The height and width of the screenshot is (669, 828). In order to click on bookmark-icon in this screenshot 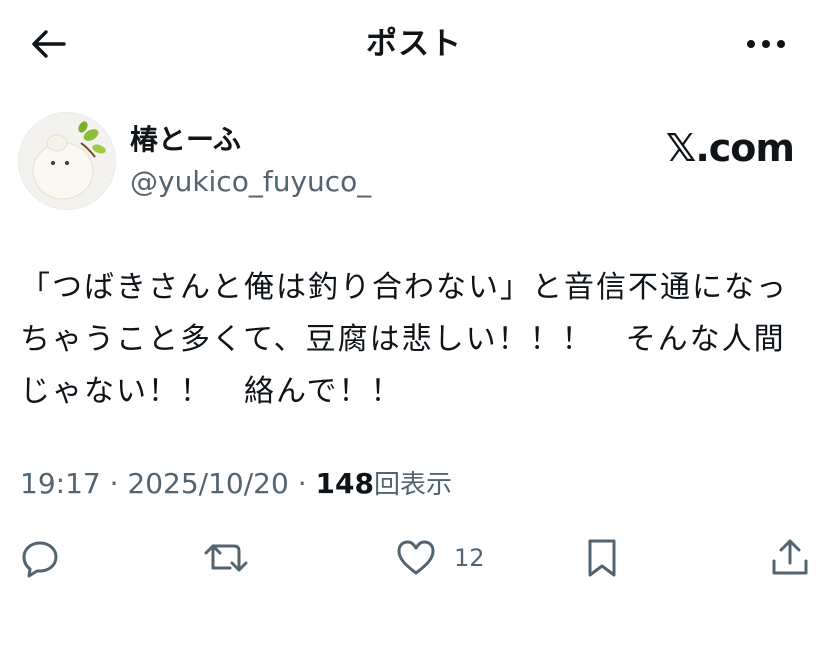, I will do `click(602, 558)`.